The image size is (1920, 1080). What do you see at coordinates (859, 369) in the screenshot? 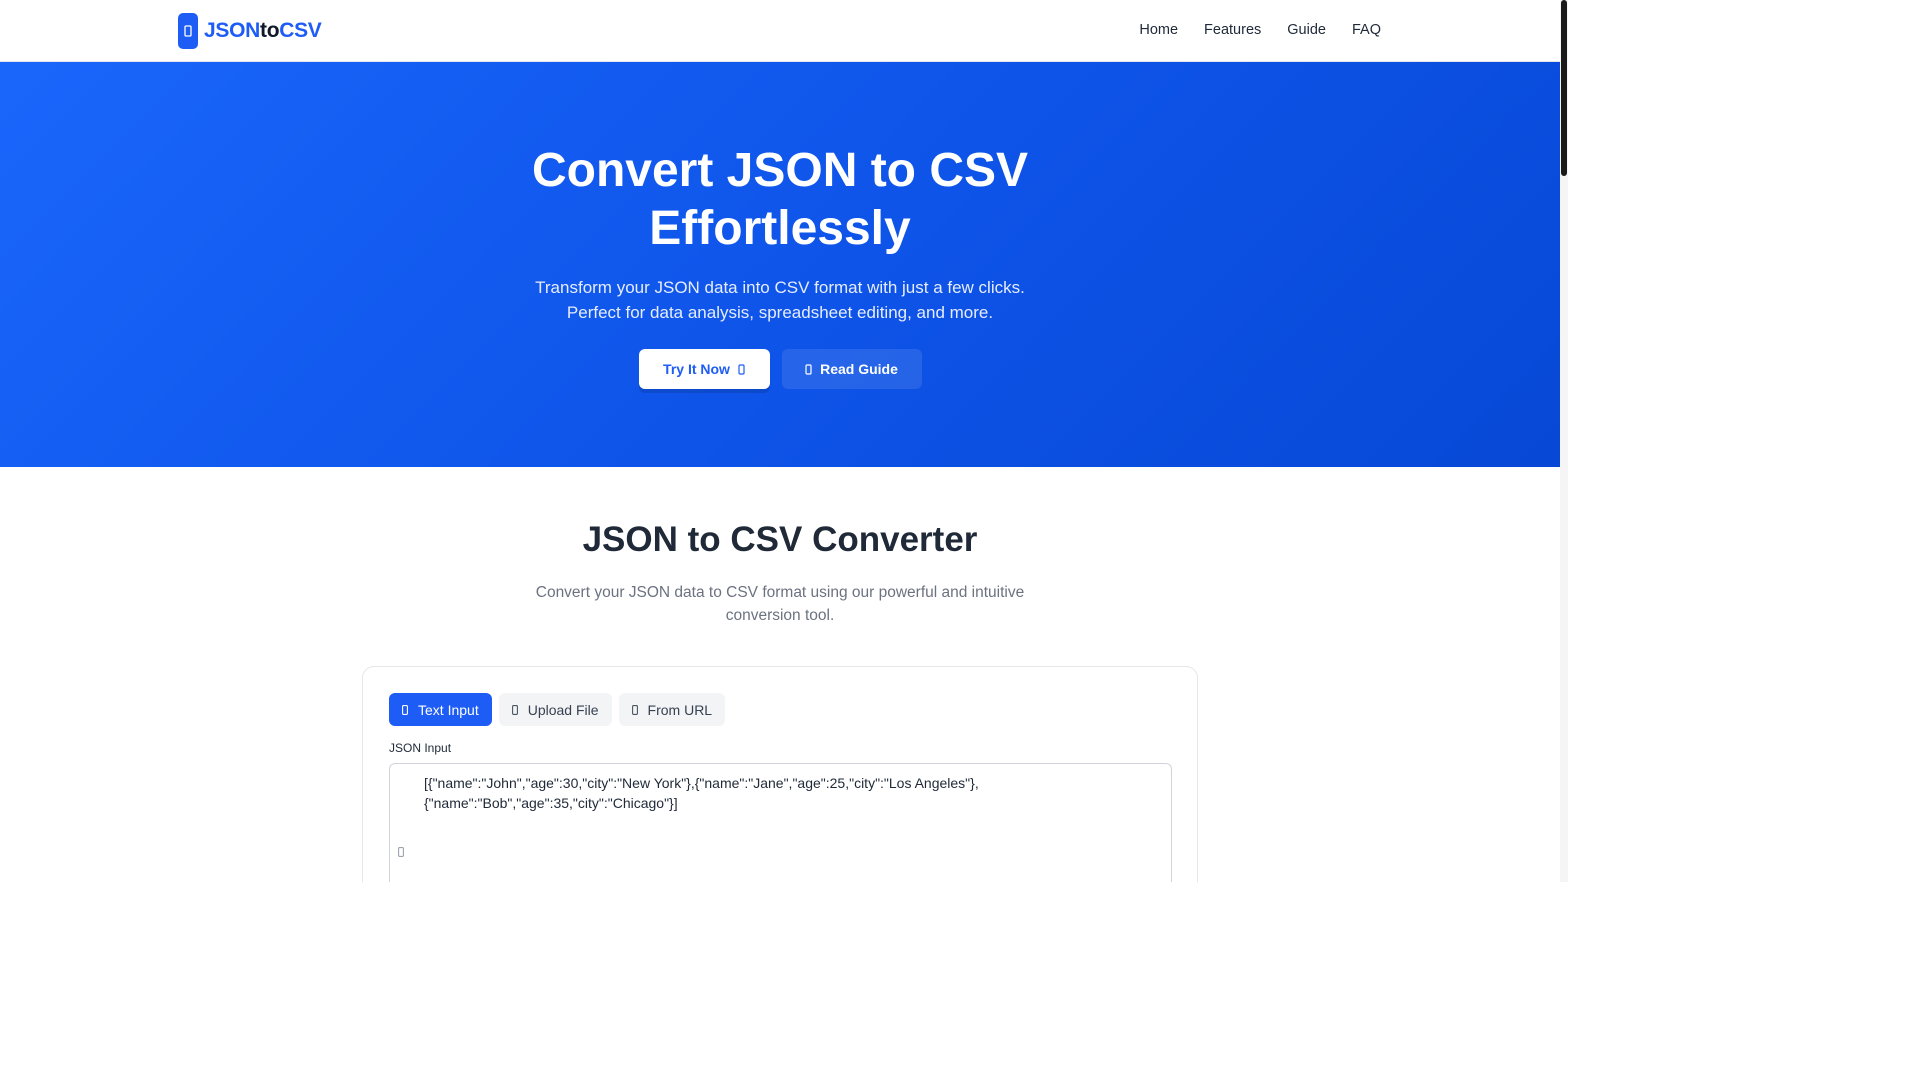
I see `read-guide-label: Read Guide` at bounding box center [859, 369].